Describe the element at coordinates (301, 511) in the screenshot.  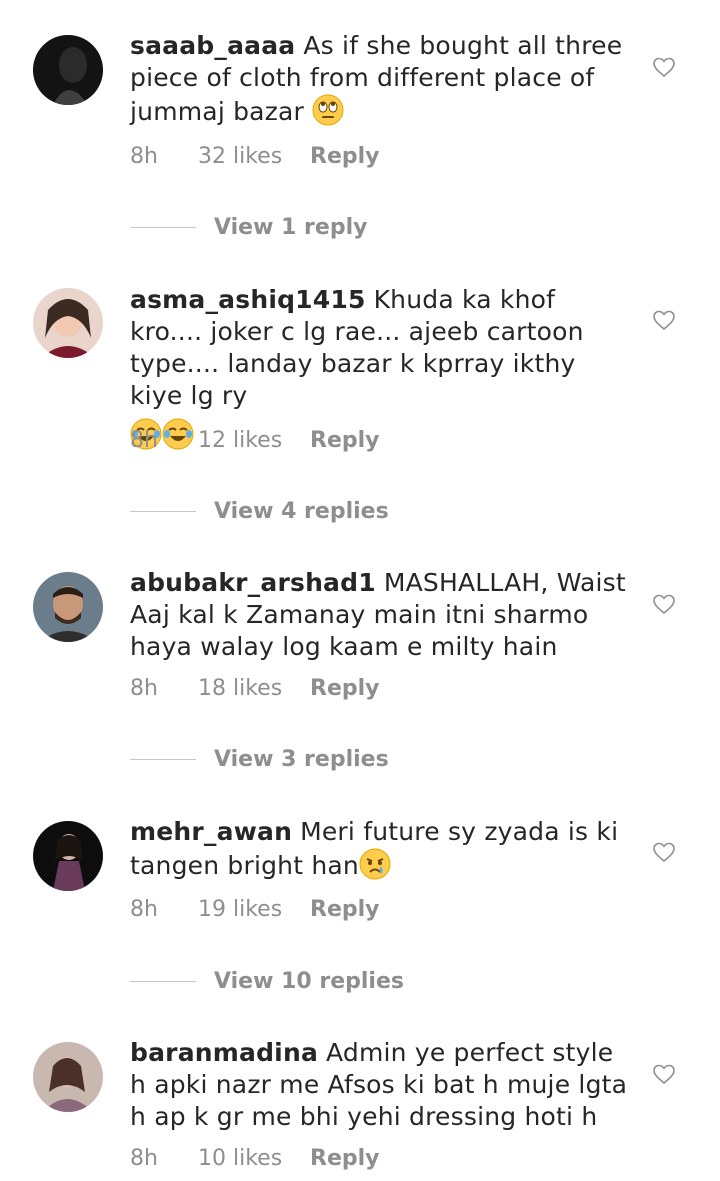
I see `view-replies-label: View 4 replies` at that location.